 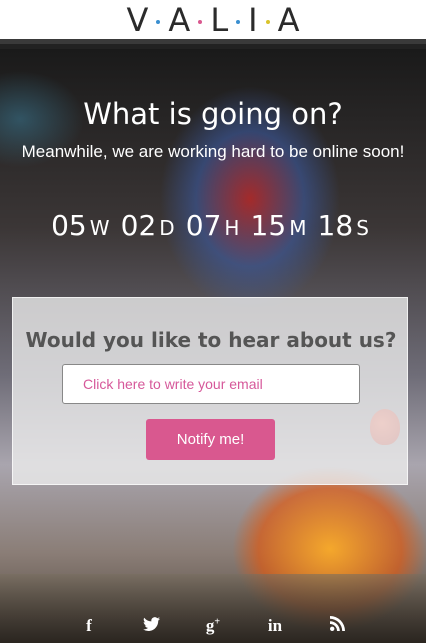 What do you see at coordinates (203, 225) in the screenshot?
I see `countdown-hours: 07` at bounding box center [203, 225].